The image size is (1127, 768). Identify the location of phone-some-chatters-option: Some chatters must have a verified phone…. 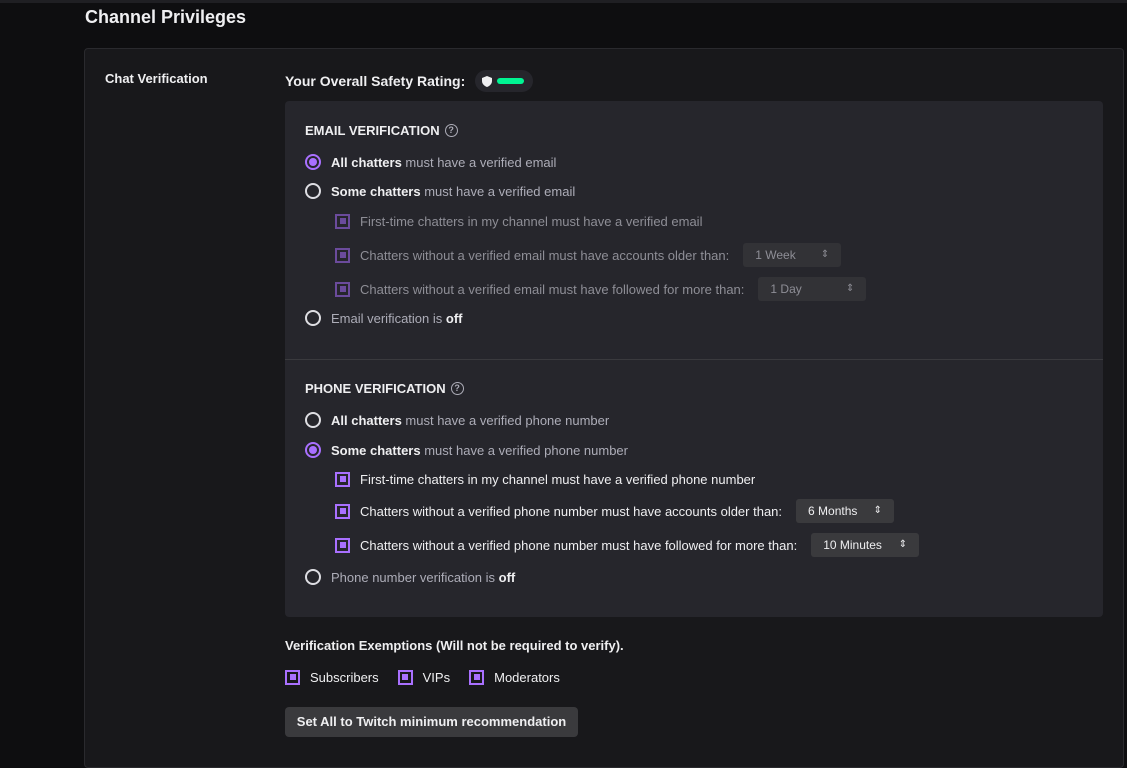
(466, 450).